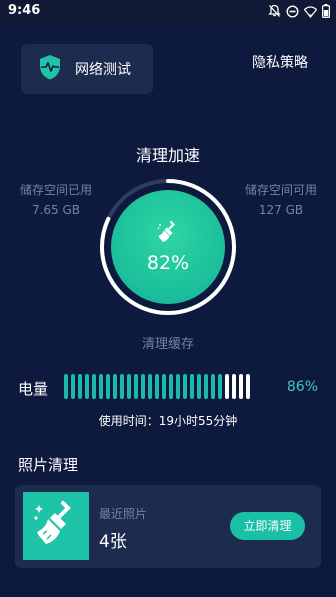 The width and height of the screenshot is (336, 597). Describe the element at coordinates (113, 542) in the screenshot. I see `photo-count: 4张` at that location.